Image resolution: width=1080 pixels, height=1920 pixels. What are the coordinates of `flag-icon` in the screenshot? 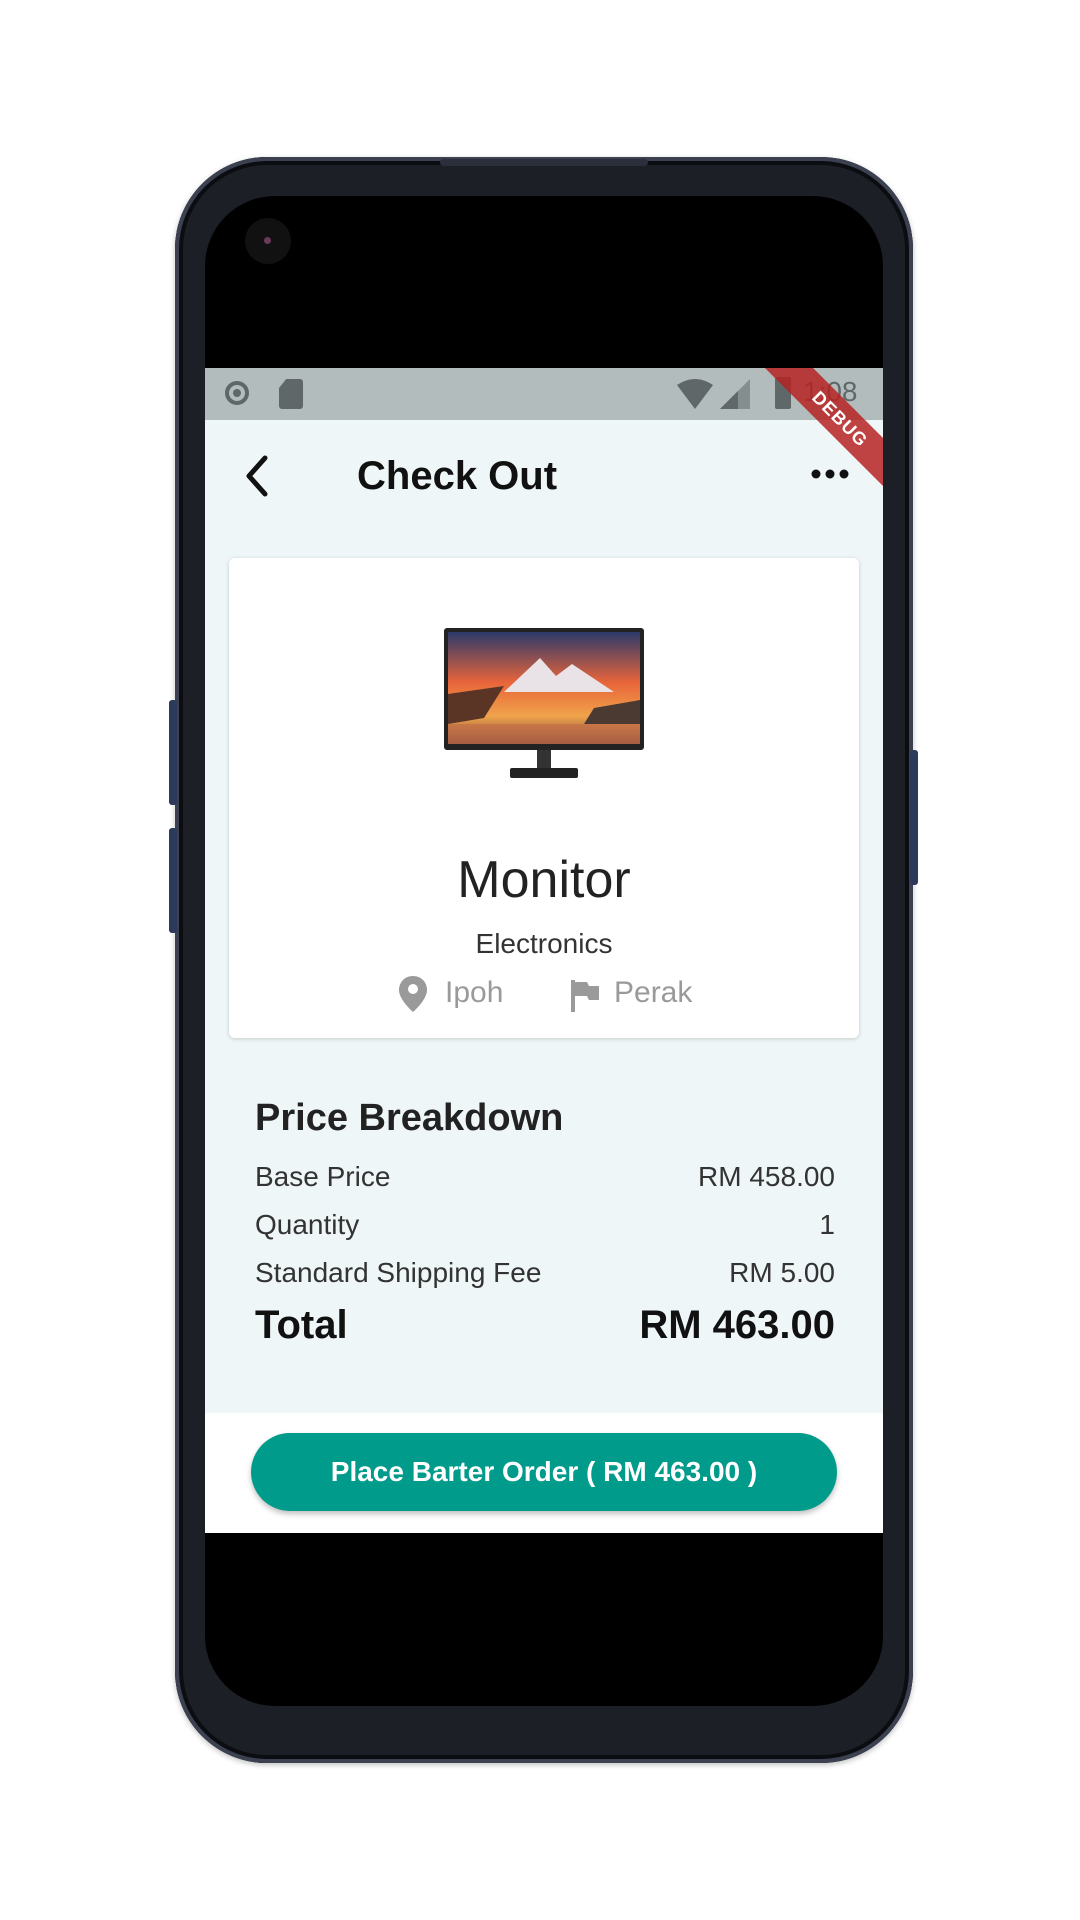 It's located at (585, 996).